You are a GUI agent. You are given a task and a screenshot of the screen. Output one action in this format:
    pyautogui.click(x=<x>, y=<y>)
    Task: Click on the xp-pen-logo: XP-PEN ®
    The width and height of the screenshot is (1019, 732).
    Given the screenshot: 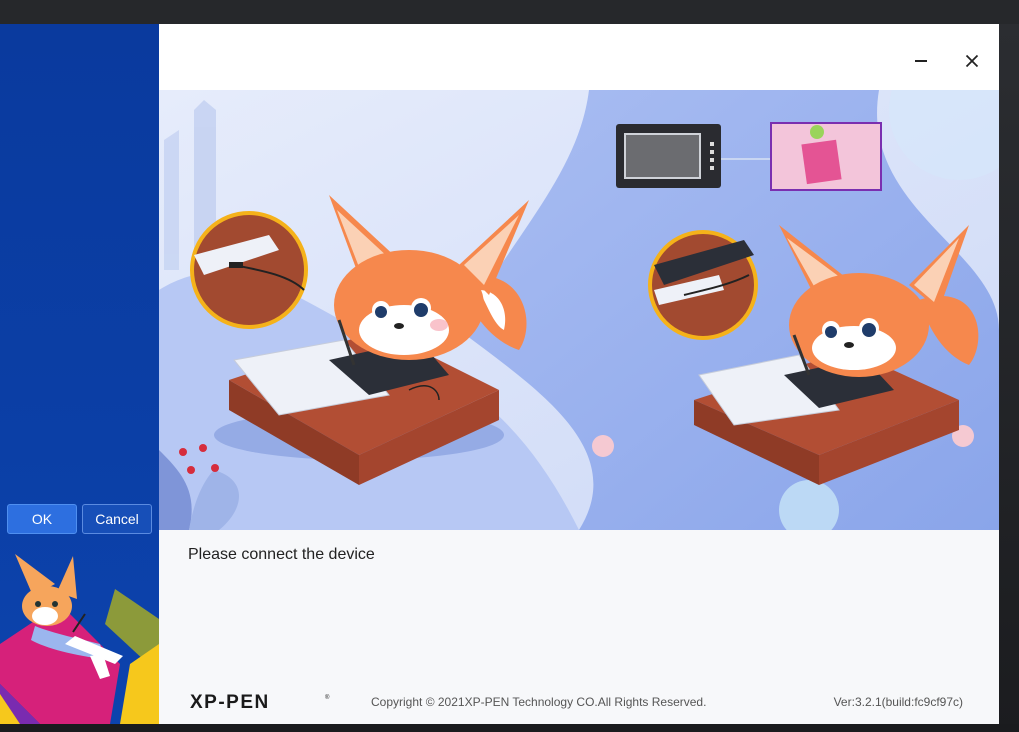 What is the action you would take?
    pyautogui.click(x=260, y=702)
    